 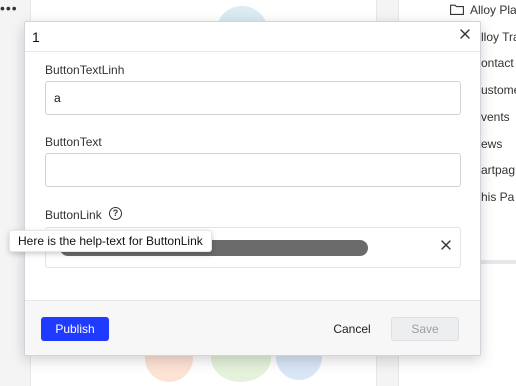 What do you see at coordinates (9, 8) in the screenshot?
I see `more-options-icon: •••` at bounding box center [9, 8].